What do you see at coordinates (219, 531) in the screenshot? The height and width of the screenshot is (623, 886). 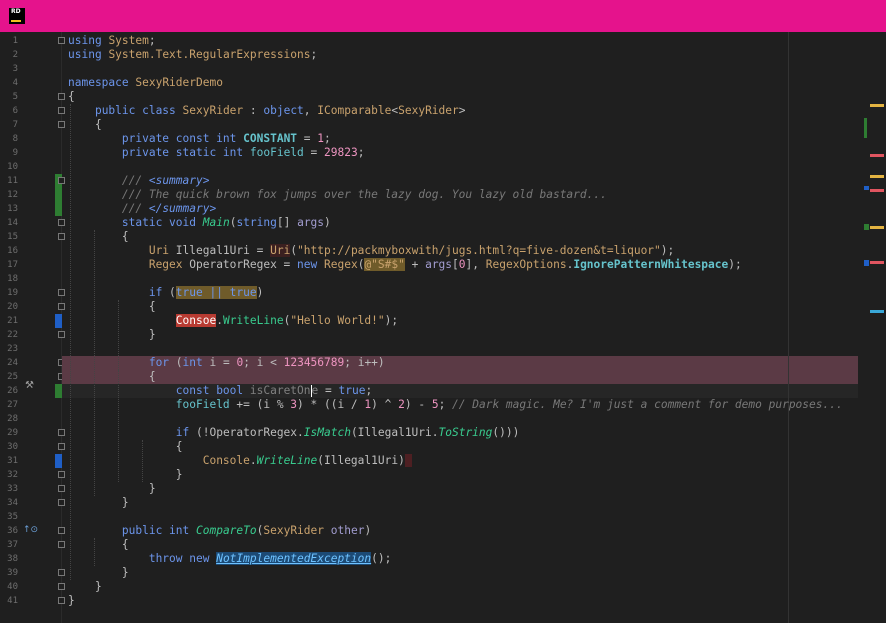 I see `code-line: public int CompareTo(SexyRider other)` at bounding box center [219, 531].